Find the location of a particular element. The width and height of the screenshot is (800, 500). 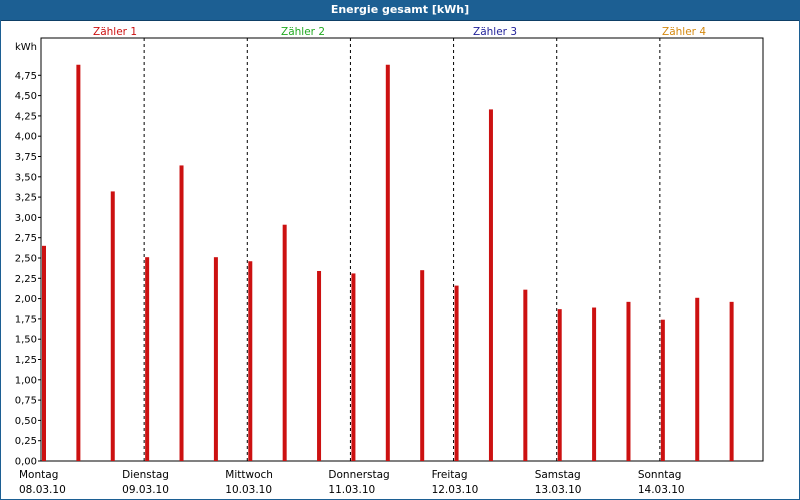

day-name-label: Sonntag is located at coordinates (660, 475).